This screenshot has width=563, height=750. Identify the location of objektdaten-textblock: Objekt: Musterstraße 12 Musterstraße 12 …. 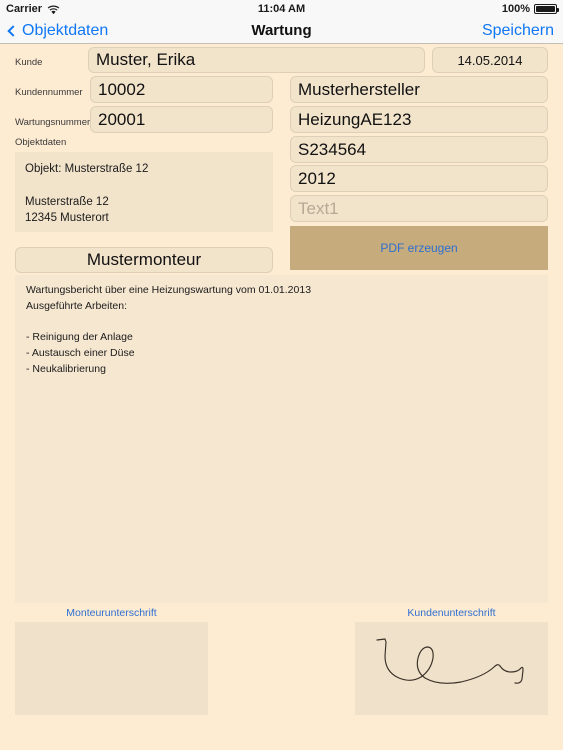
(144, 192).